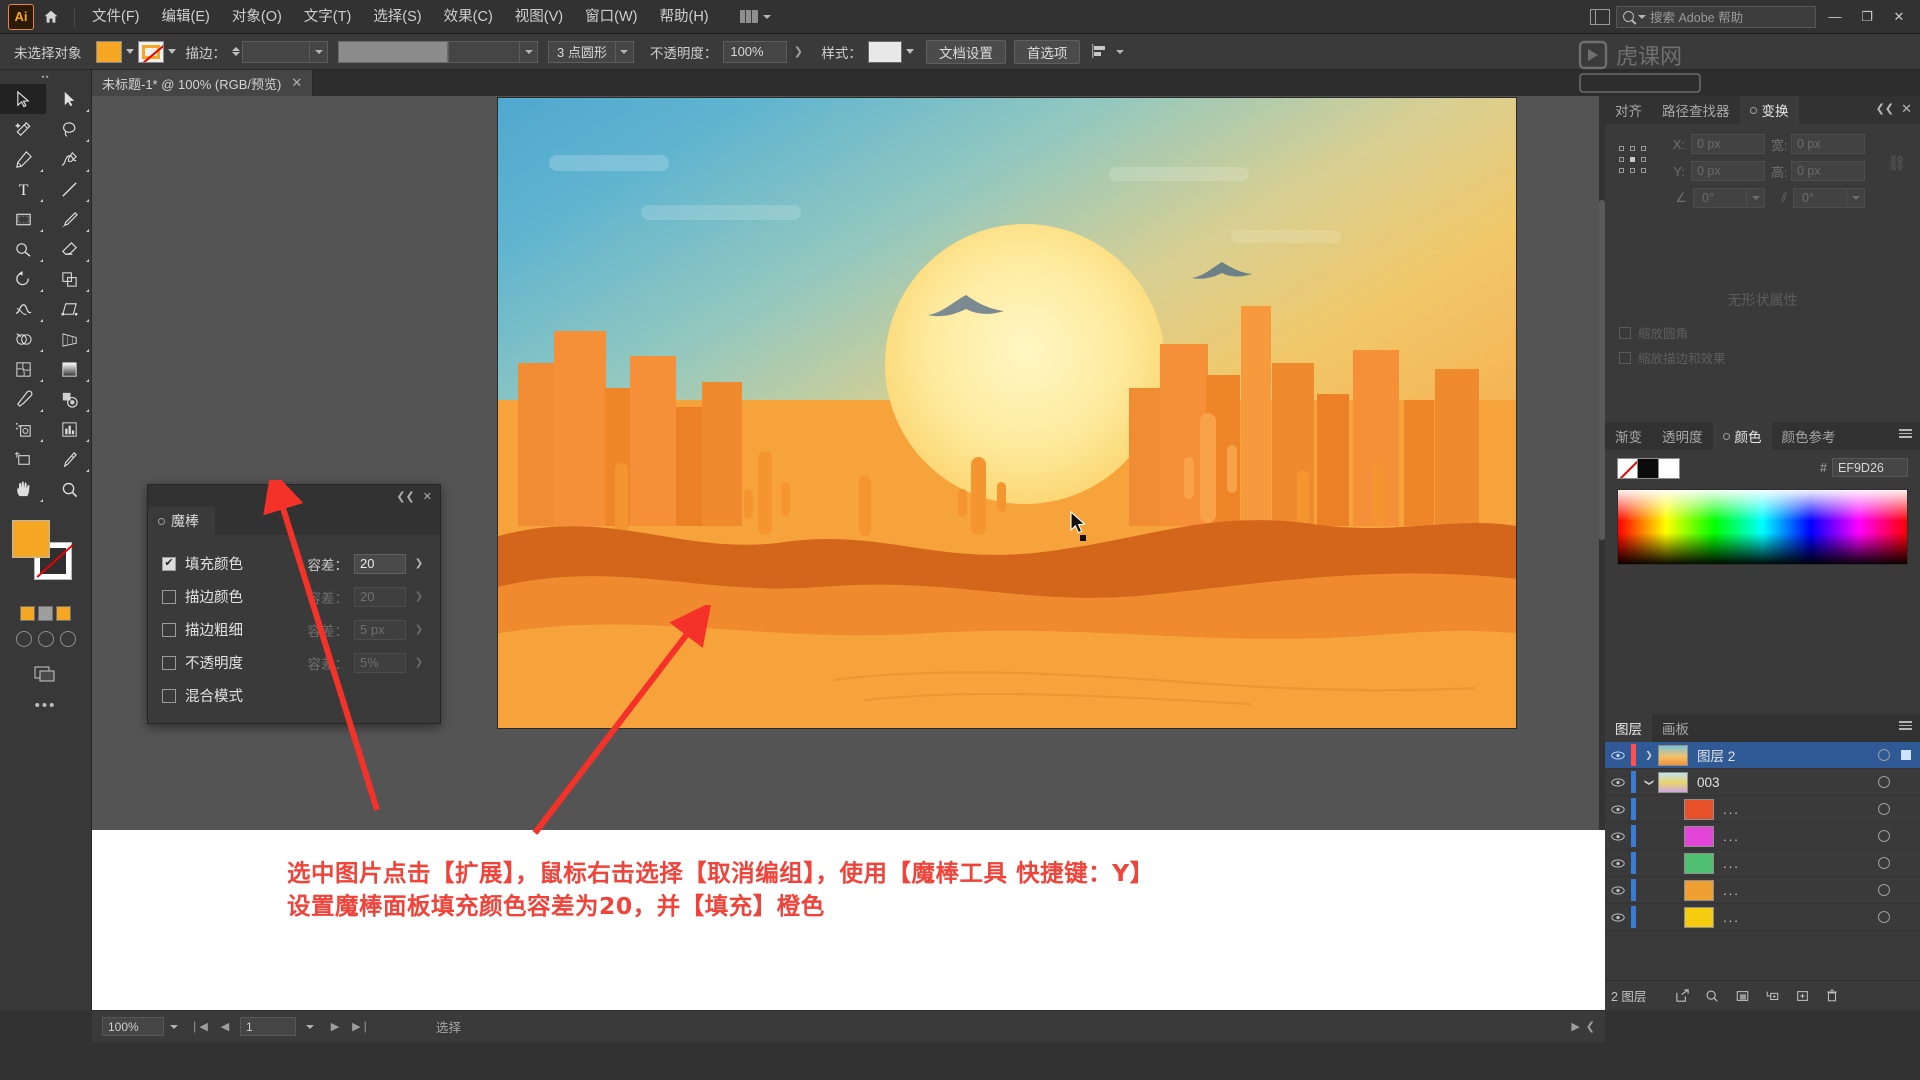 The image size is (1920, 1080). I want to click on draw-inside-icon, so click(67, 639).